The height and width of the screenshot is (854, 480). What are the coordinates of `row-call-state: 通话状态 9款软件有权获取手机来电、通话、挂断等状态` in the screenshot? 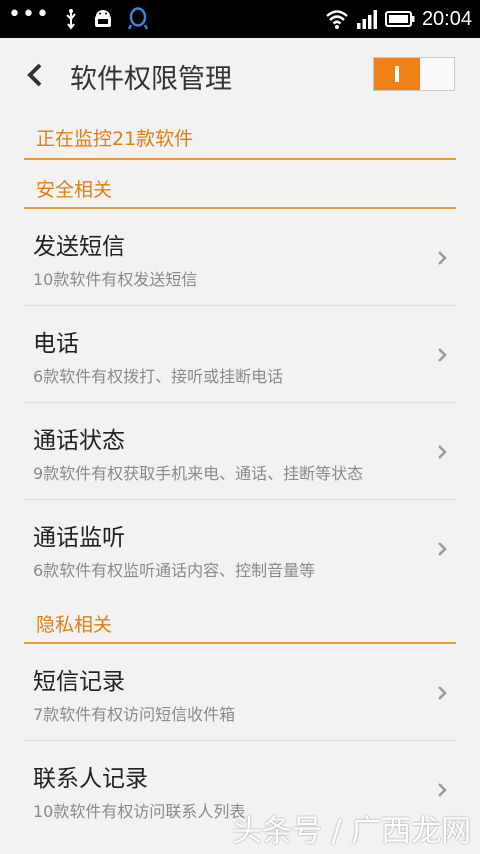 It's located at (240, 451).